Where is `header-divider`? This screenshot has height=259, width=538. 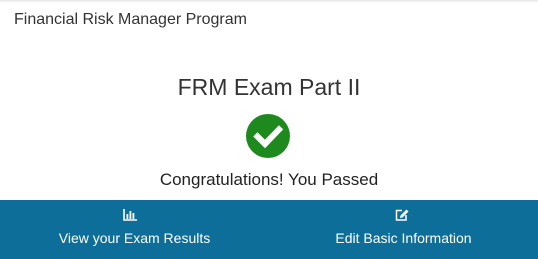
header-divider is located at coordinates (269, 1).